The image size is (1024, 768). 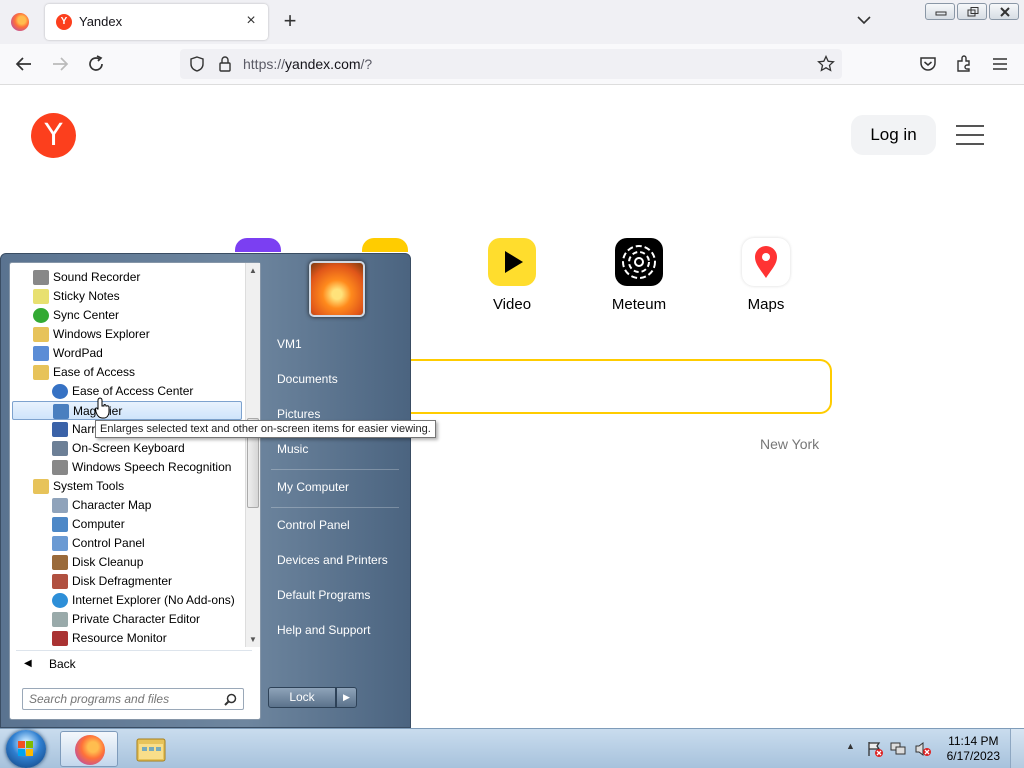 What do you see at coordinates (336, 595) in the screenshot?
I see `start-right-item: Default Programs` at bounding box center [336, 595].